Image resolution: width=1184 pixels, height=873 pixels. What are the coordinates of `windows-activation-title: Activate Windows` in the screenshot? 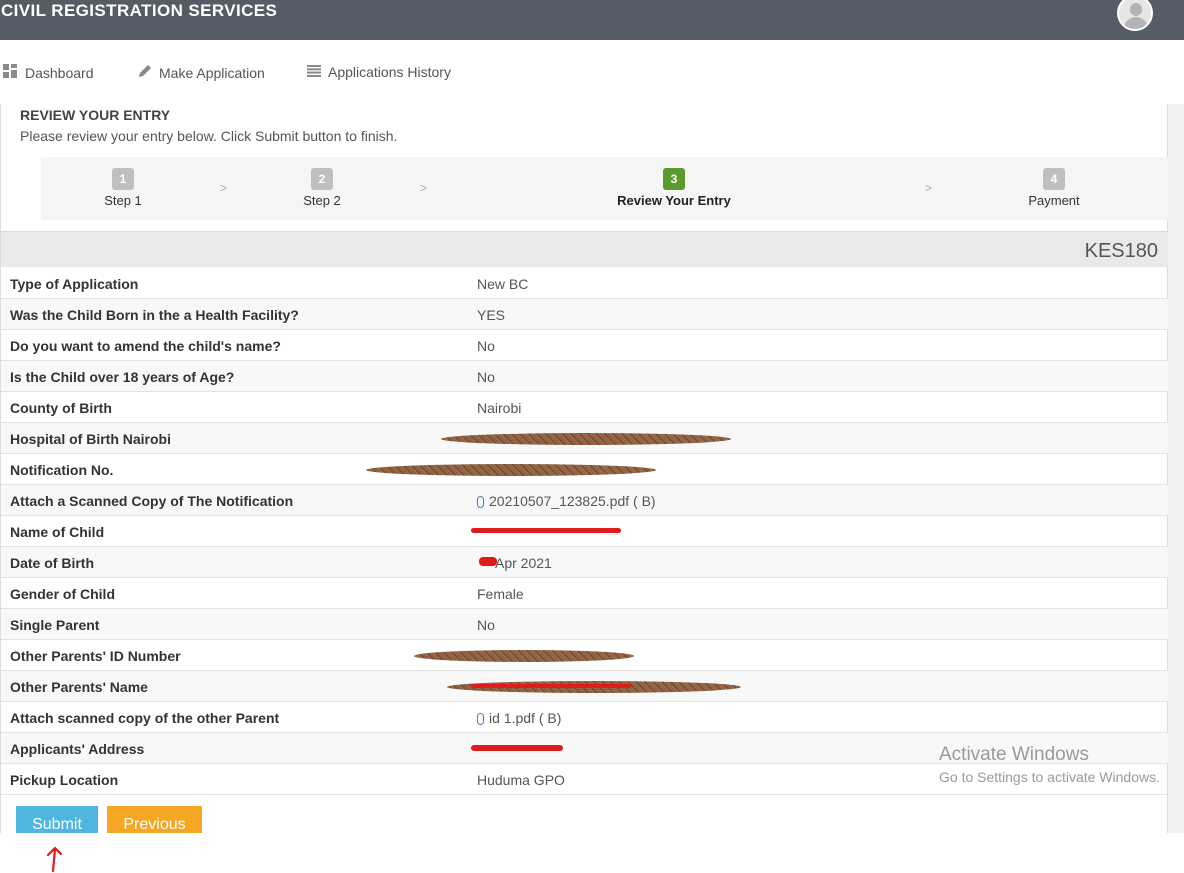 It's located at (1014, 754).